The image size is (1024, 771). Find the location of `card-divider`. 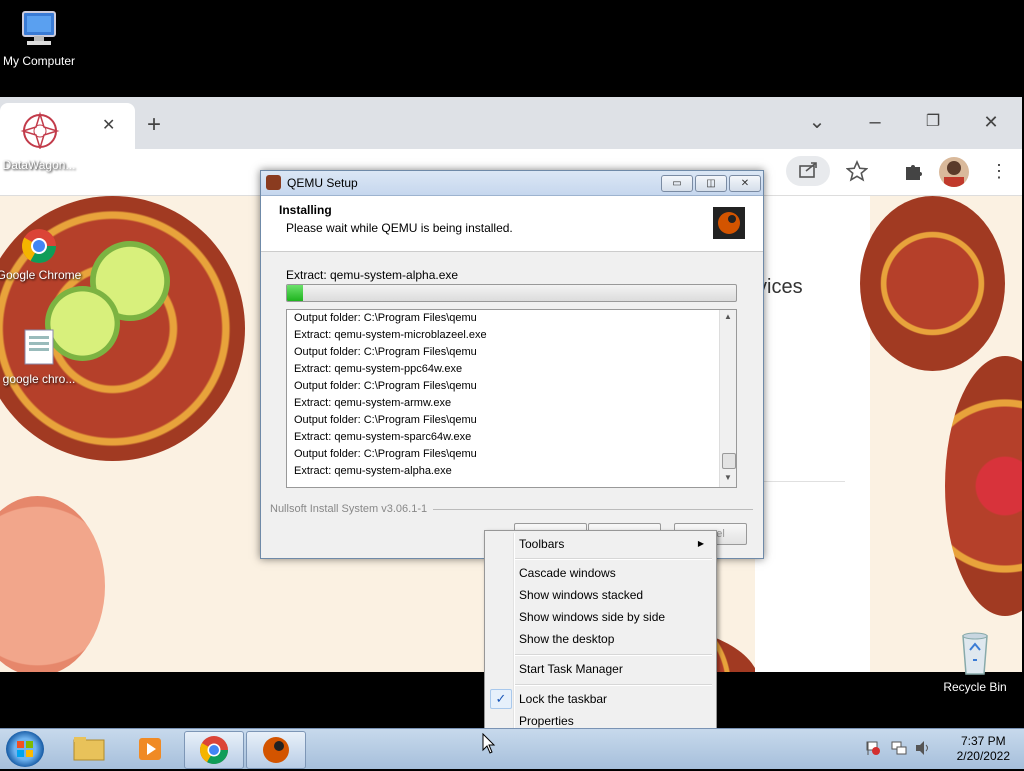

card-divider is located at coordinates (800, 481).